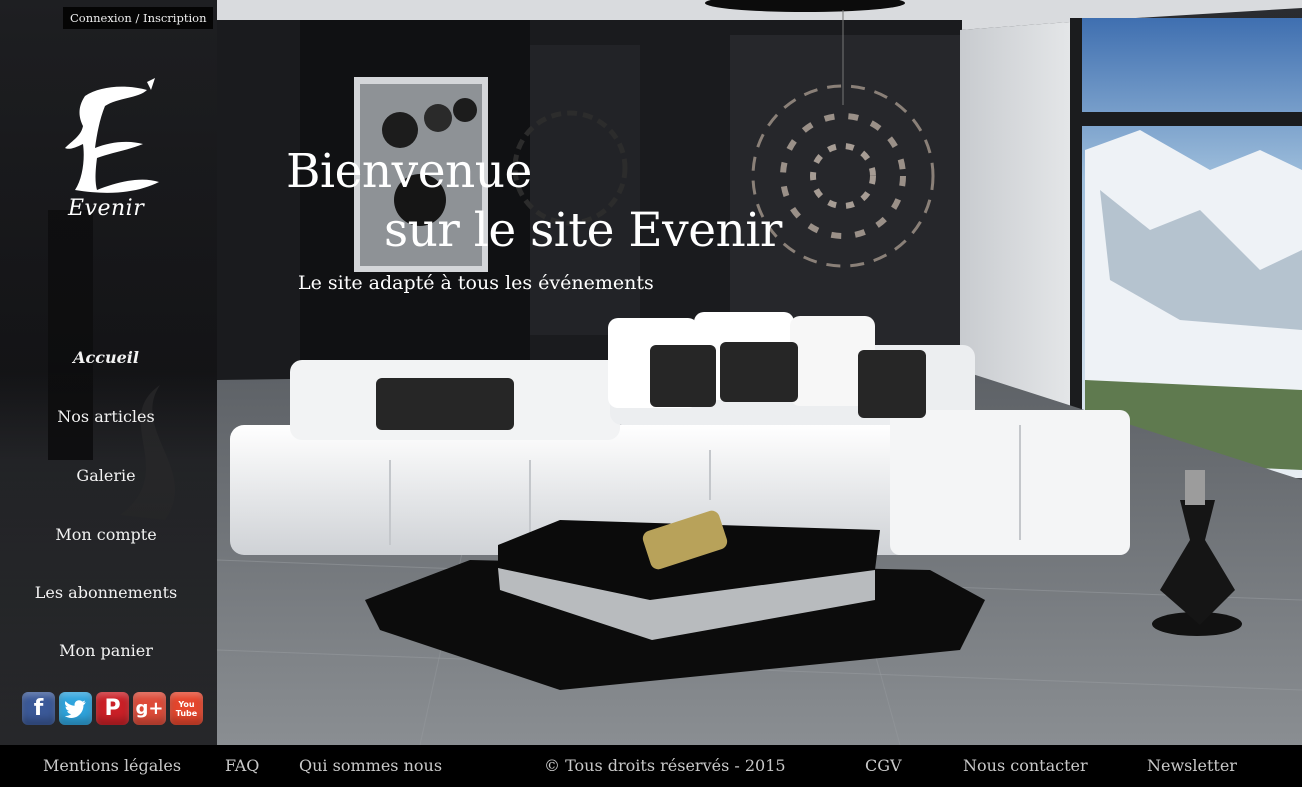 The image size is (1302, 787). I want to click on footer-link-faq: FAQ, so click(242, 765).